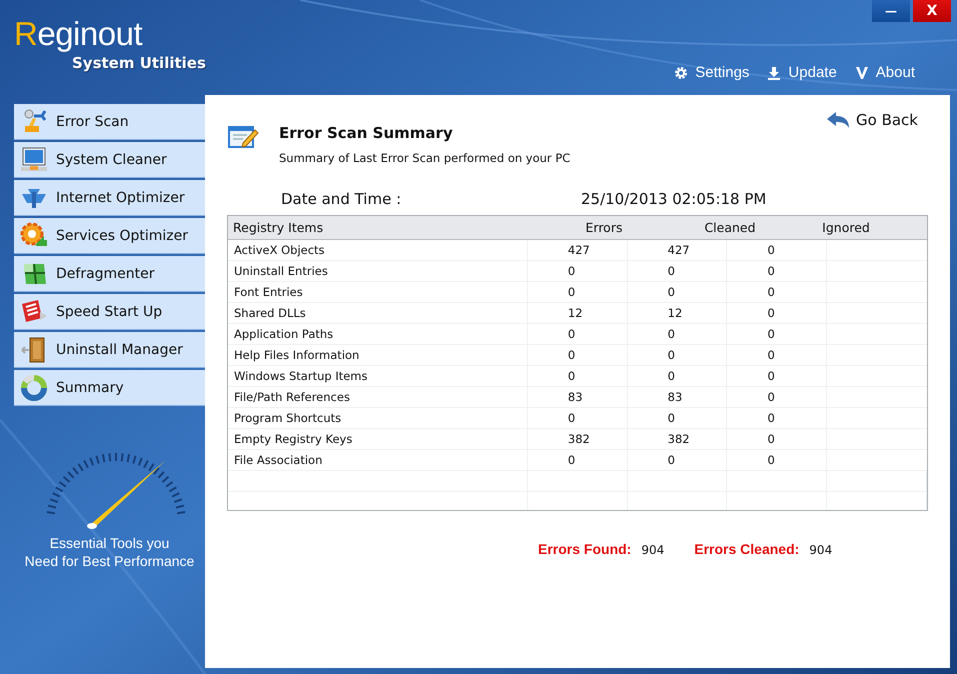  What do you see at coordinates (861, 73) in the screenshot?
I see `chevron-down-icon` at bounding box center [861, 73].